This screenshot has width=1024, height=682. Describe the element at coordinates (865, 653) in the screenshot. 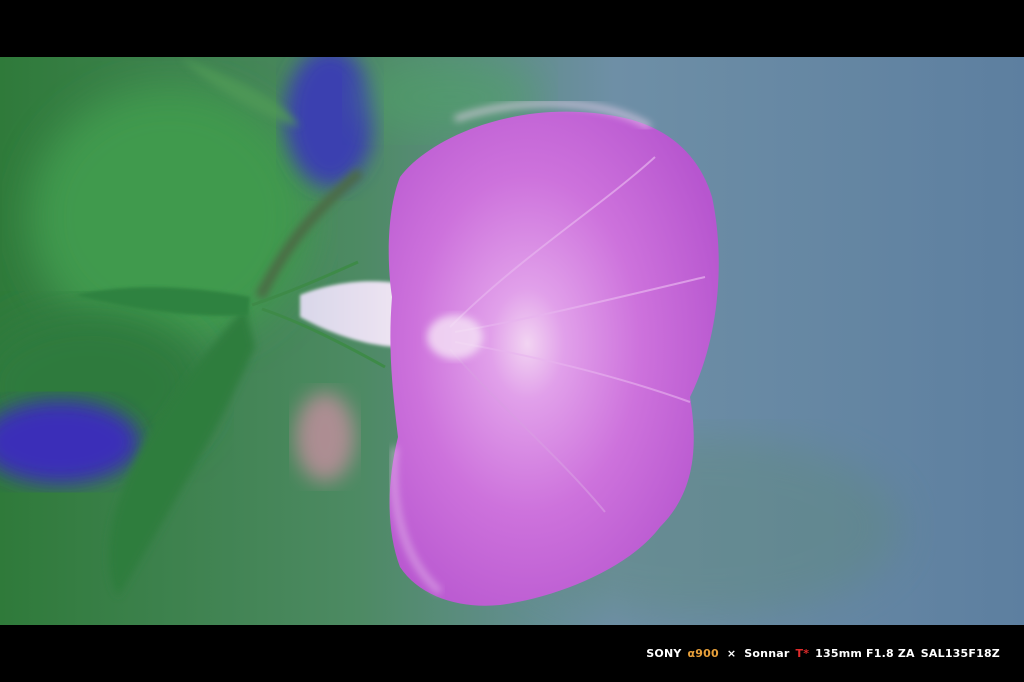

I see `caption-lens-spec: 135mm F1.8 ZA` at that location.